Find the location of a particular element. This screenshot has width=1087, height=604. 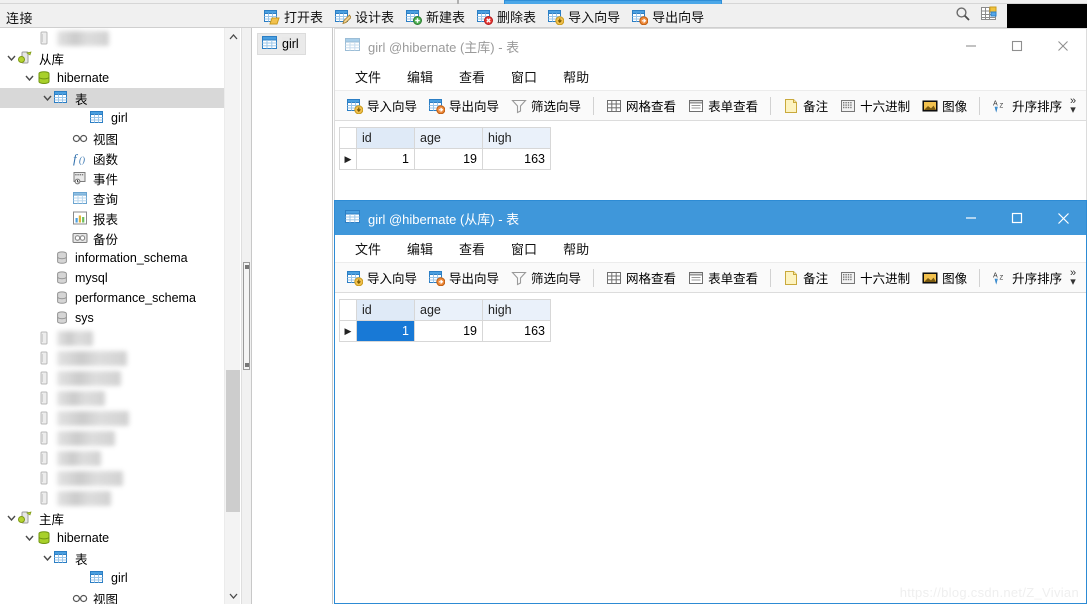

tree-item-查询: 查询 is located at coordinates (118, 198).